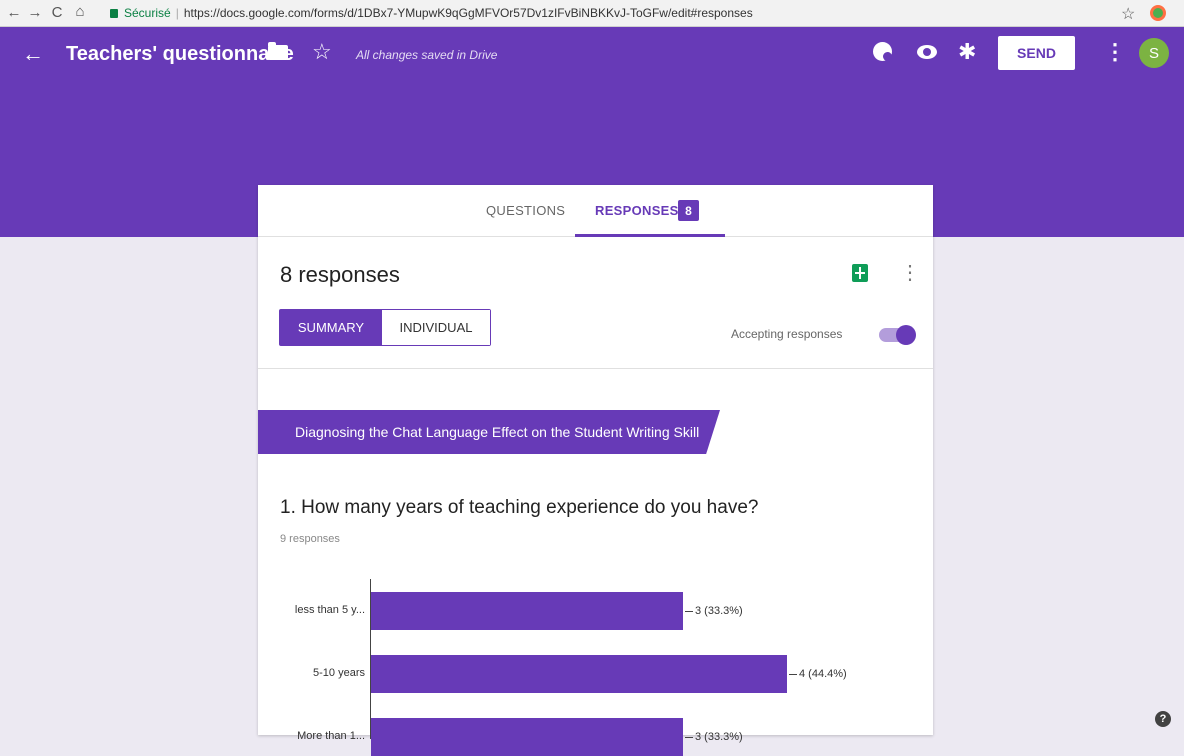 The height and width of the screenshot is (756, 1184). What do you see at coordinates (910, 272) in the screenshot?
I see `card-more-icon: ⋮` at bounding box center [910, 272].